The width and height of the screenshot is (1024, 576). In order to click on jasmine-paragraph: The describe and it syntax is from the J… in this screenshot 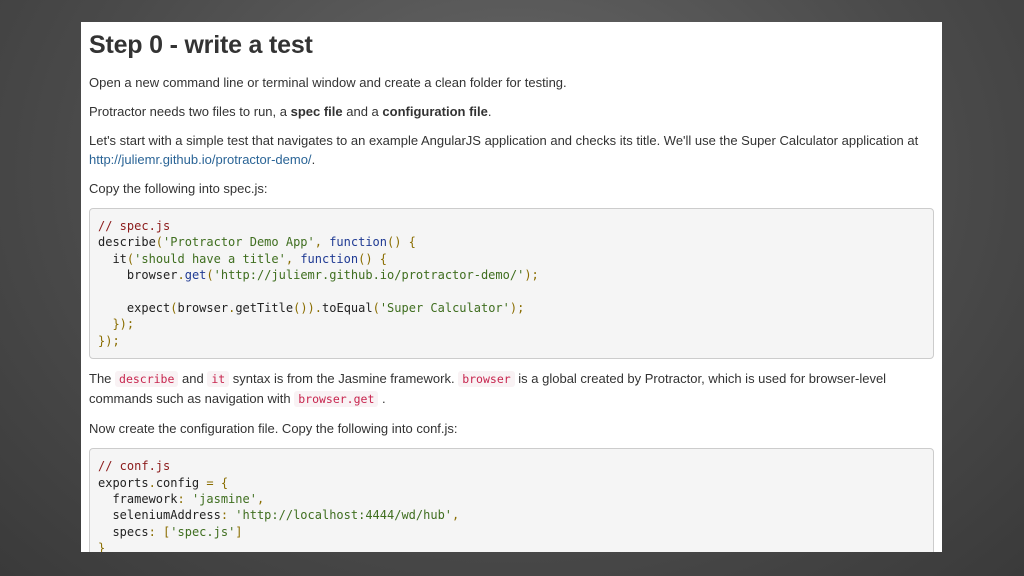, I will do `click(488, 389)`.